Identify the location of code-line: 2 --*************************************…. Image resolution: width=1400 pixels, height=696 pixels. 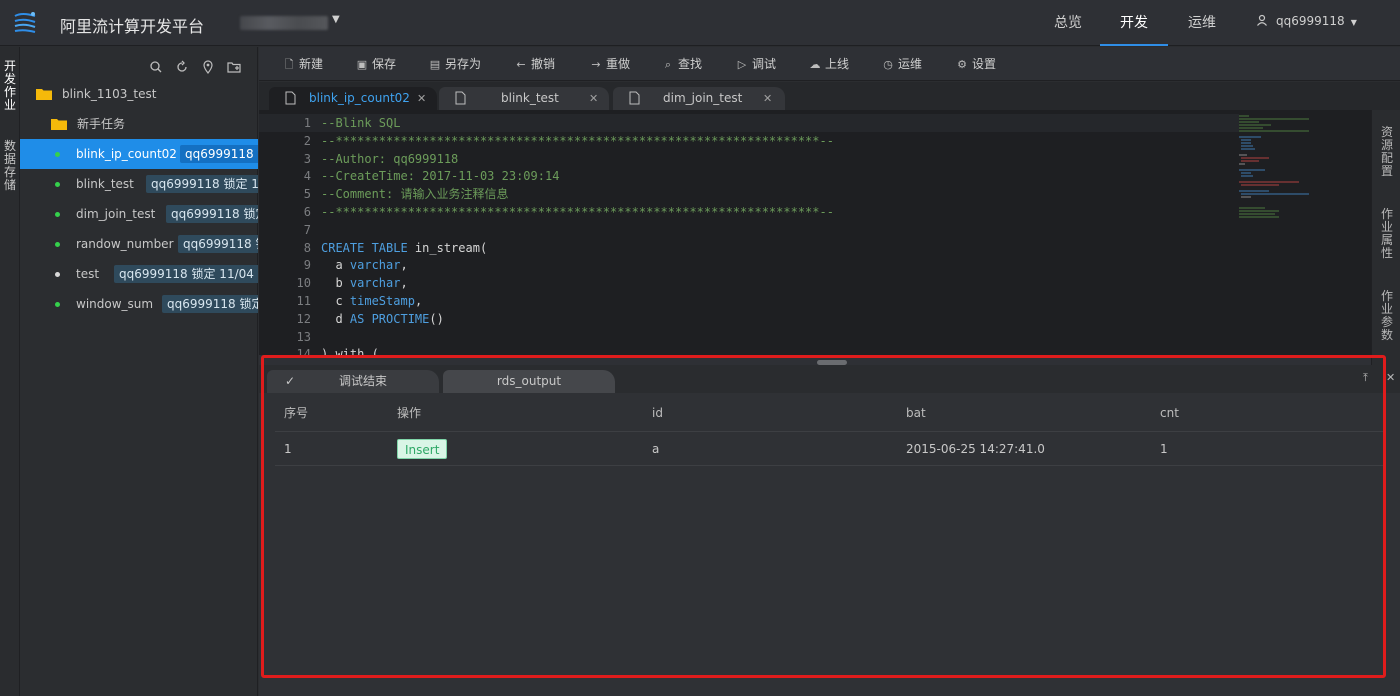
(749, 141).